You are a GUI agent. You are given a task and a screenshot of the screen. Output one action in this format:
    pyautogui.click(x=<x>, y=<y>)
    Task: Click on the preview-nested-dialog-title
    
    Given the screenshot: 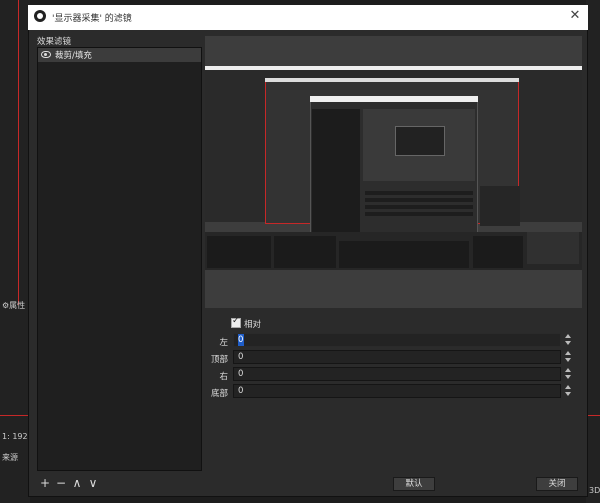 What is the action you would take?
    pyautogui.click(x=394, y=99)
    